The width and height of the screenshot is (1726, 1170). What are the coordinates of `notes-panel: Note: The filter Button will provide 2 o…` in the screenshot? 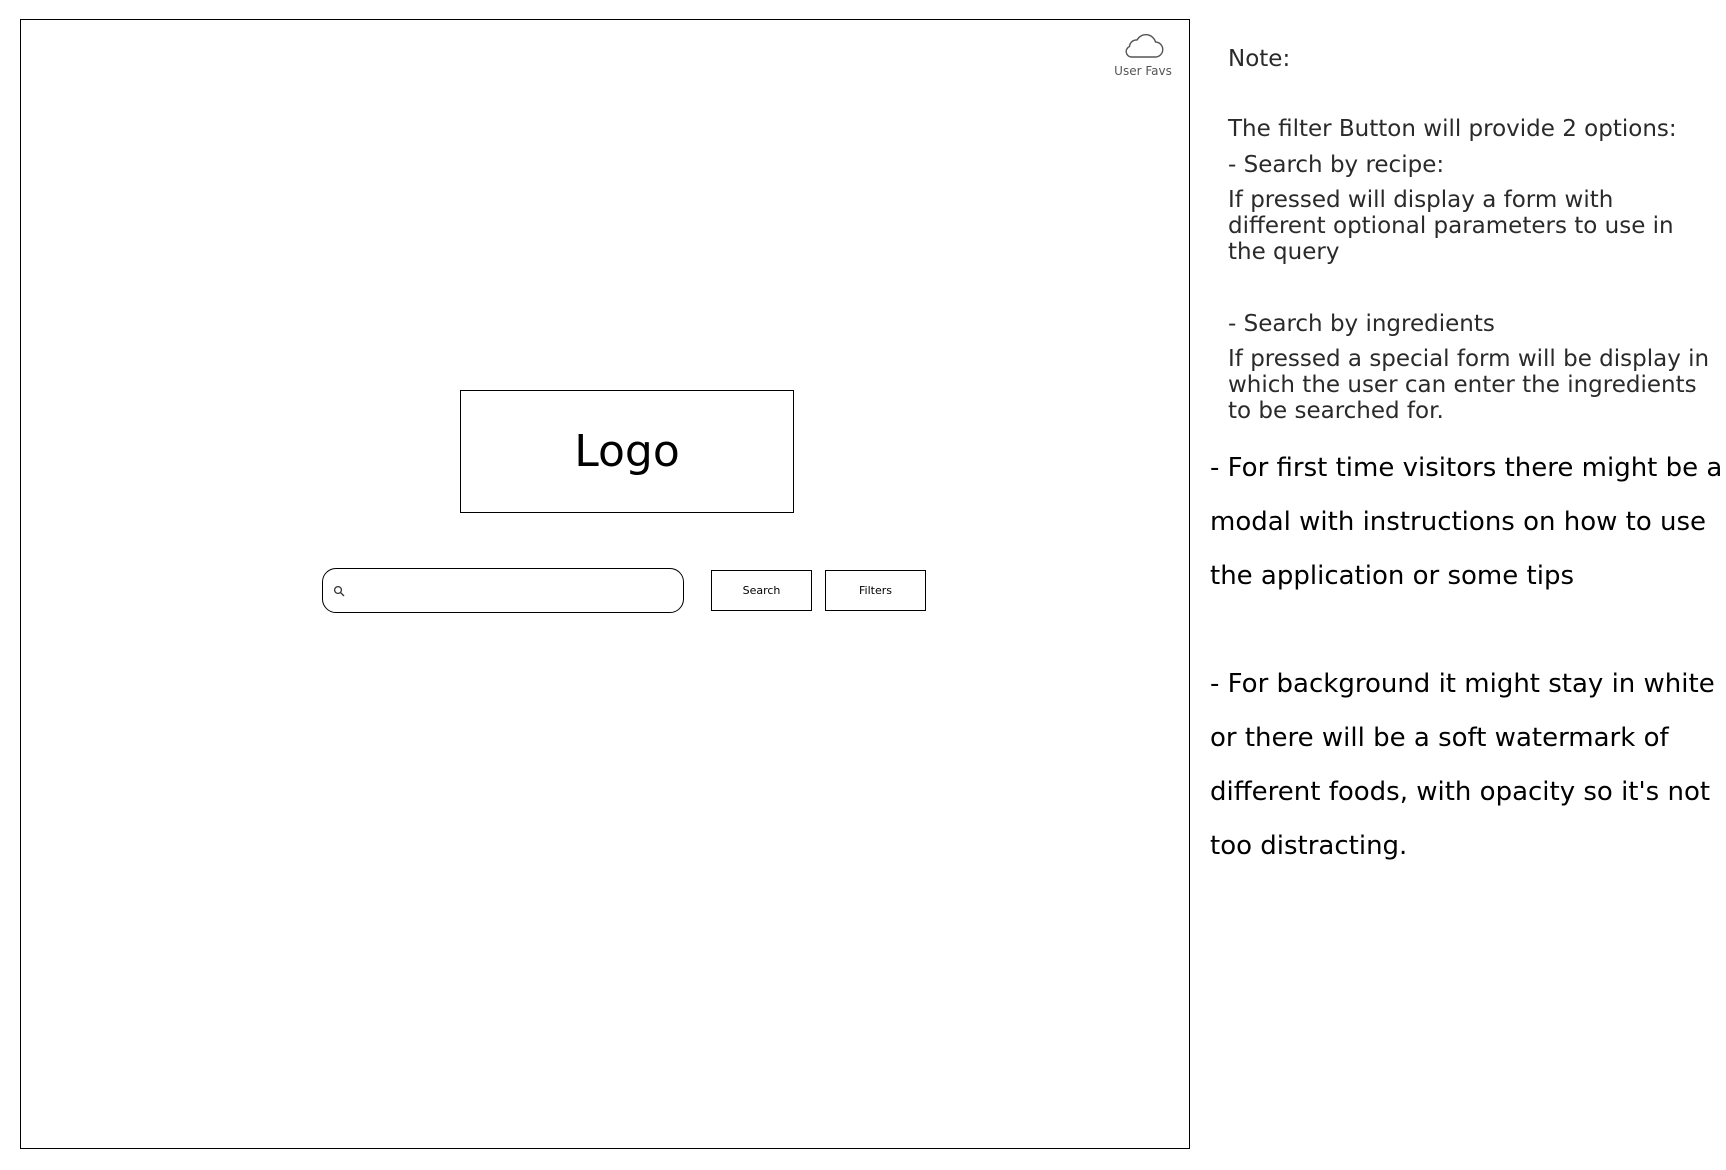 It's located at (1473, 235).